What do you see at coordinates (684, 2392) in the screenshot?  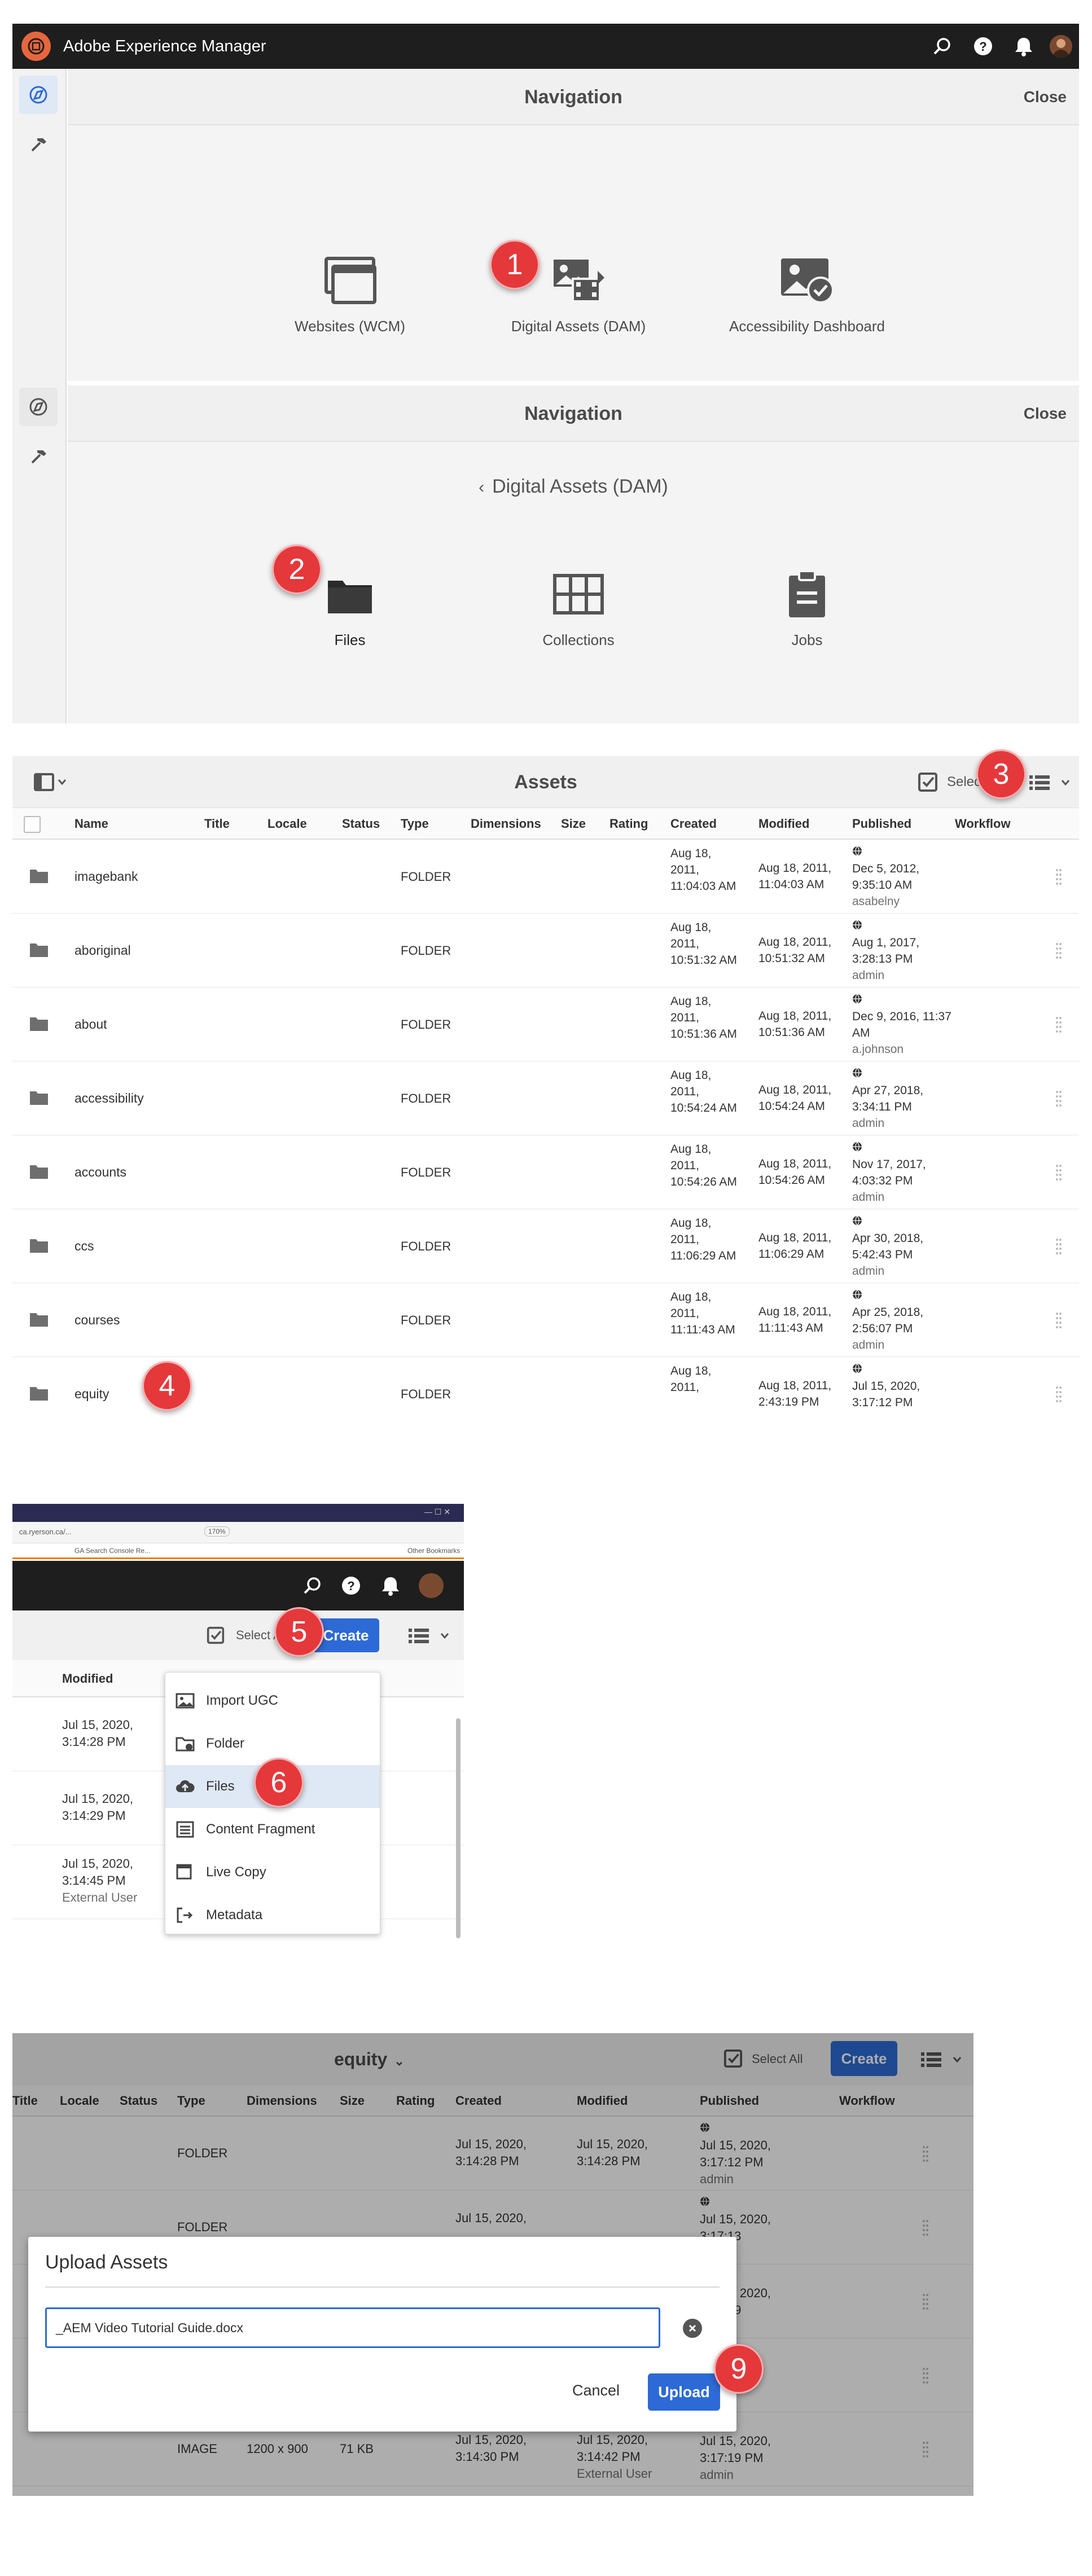 I see `upload-button: Upload` at bounding box center [684, 2392].